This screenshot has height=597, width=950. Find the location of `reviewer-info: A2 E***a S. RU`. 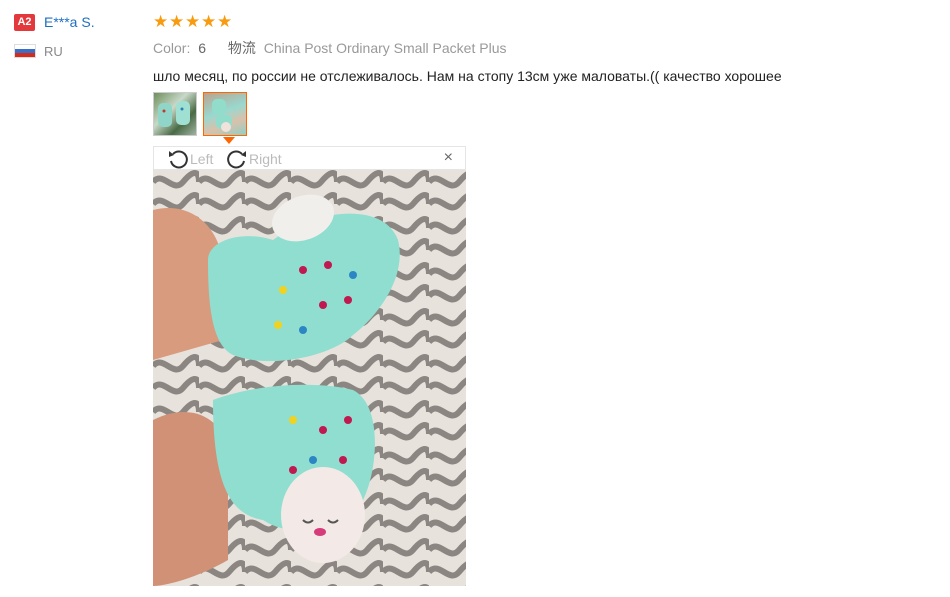

reviewer-info: A2 E***a S. RU is located at coordinates (54, 36).